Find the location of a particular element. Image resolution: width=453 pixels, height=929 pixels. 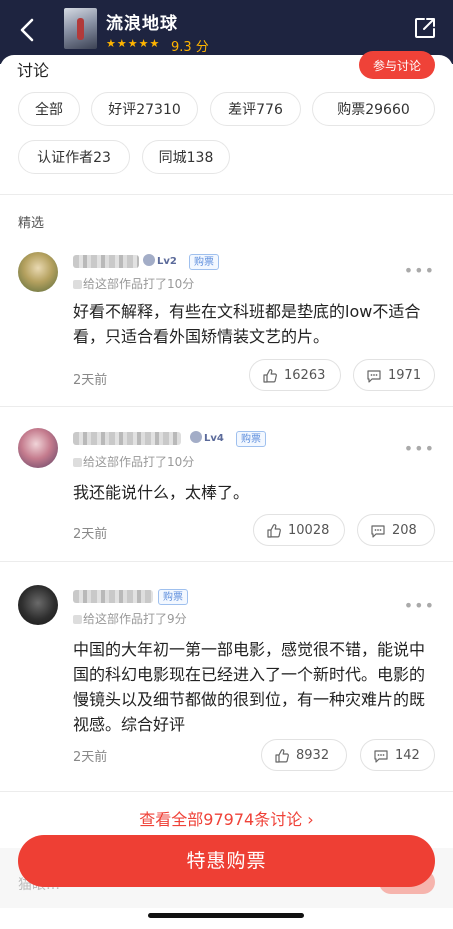

reply-button: 208 is located at coordinates (396, 530).